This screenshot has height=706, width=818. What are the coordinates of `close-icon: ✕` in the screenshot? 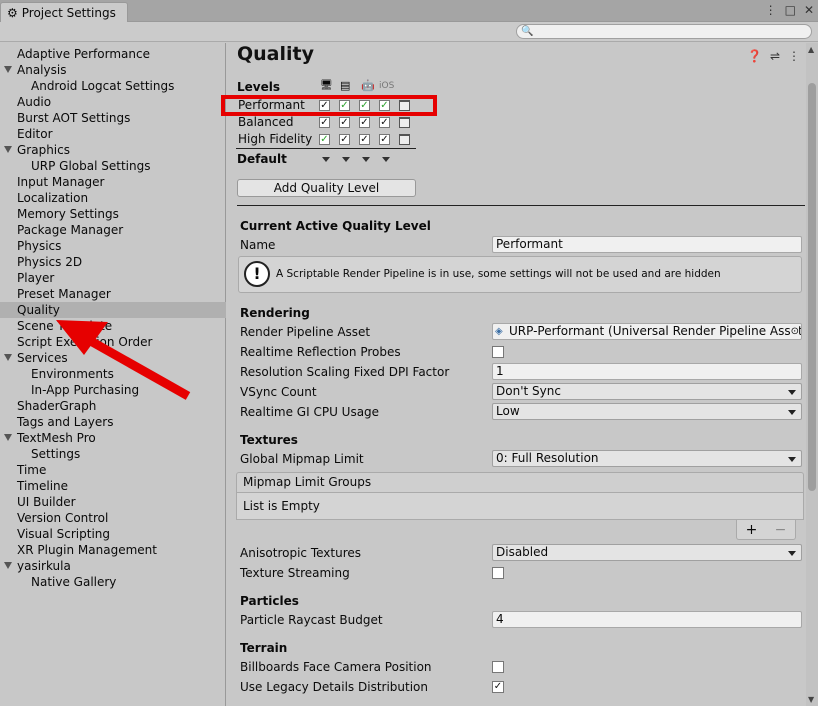 It's located at (809, 10).